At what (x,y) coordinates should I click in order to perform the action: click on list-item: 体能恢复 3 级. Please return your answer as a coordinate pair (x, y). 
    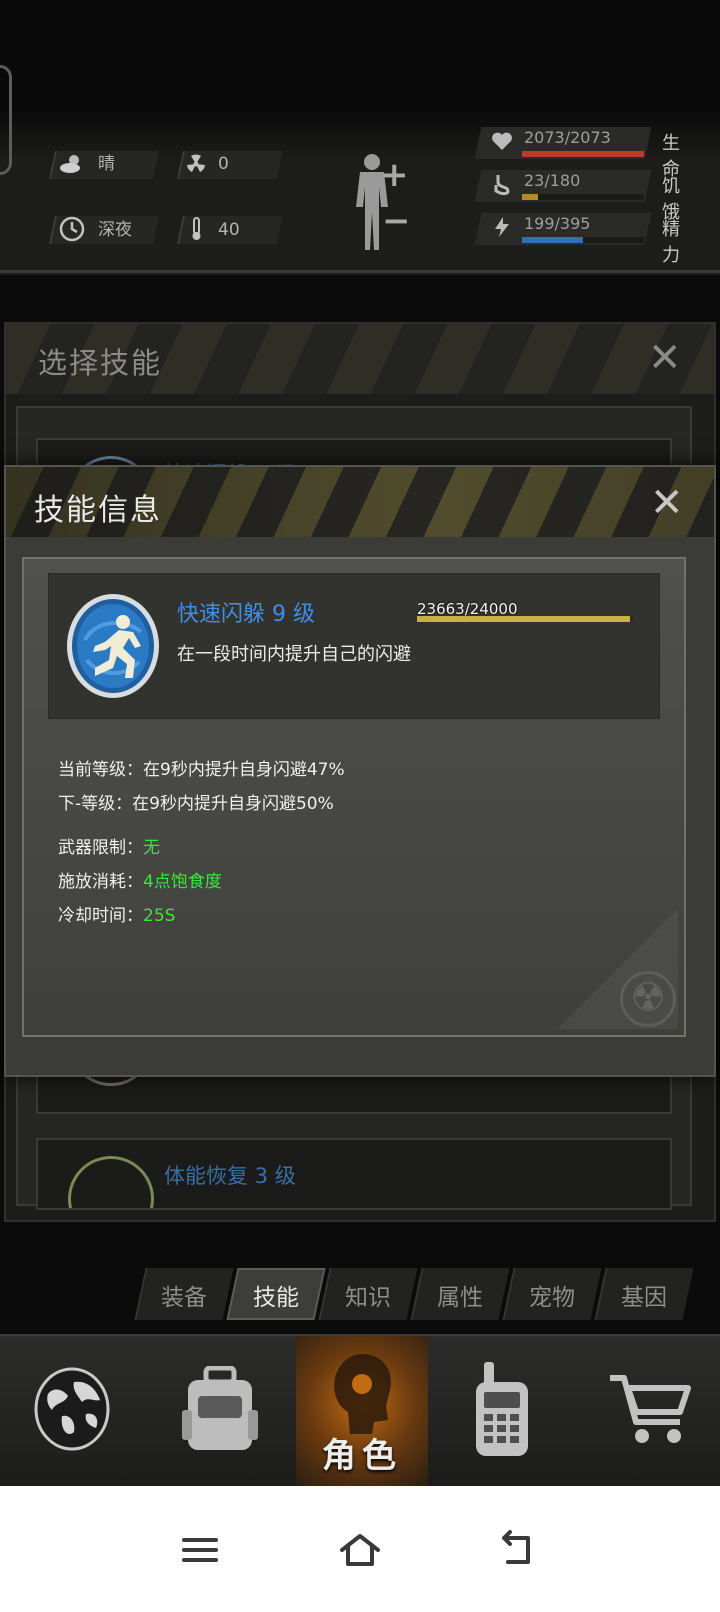
    Looking at the image, I should click on (354, 1174).